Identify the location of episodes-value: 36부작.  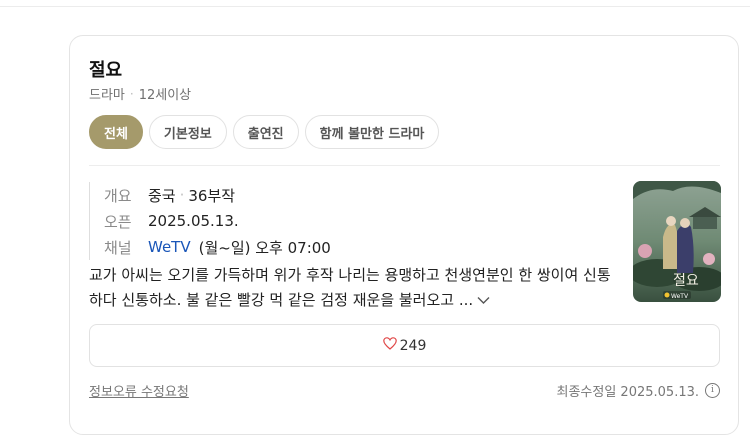
(212, 195).